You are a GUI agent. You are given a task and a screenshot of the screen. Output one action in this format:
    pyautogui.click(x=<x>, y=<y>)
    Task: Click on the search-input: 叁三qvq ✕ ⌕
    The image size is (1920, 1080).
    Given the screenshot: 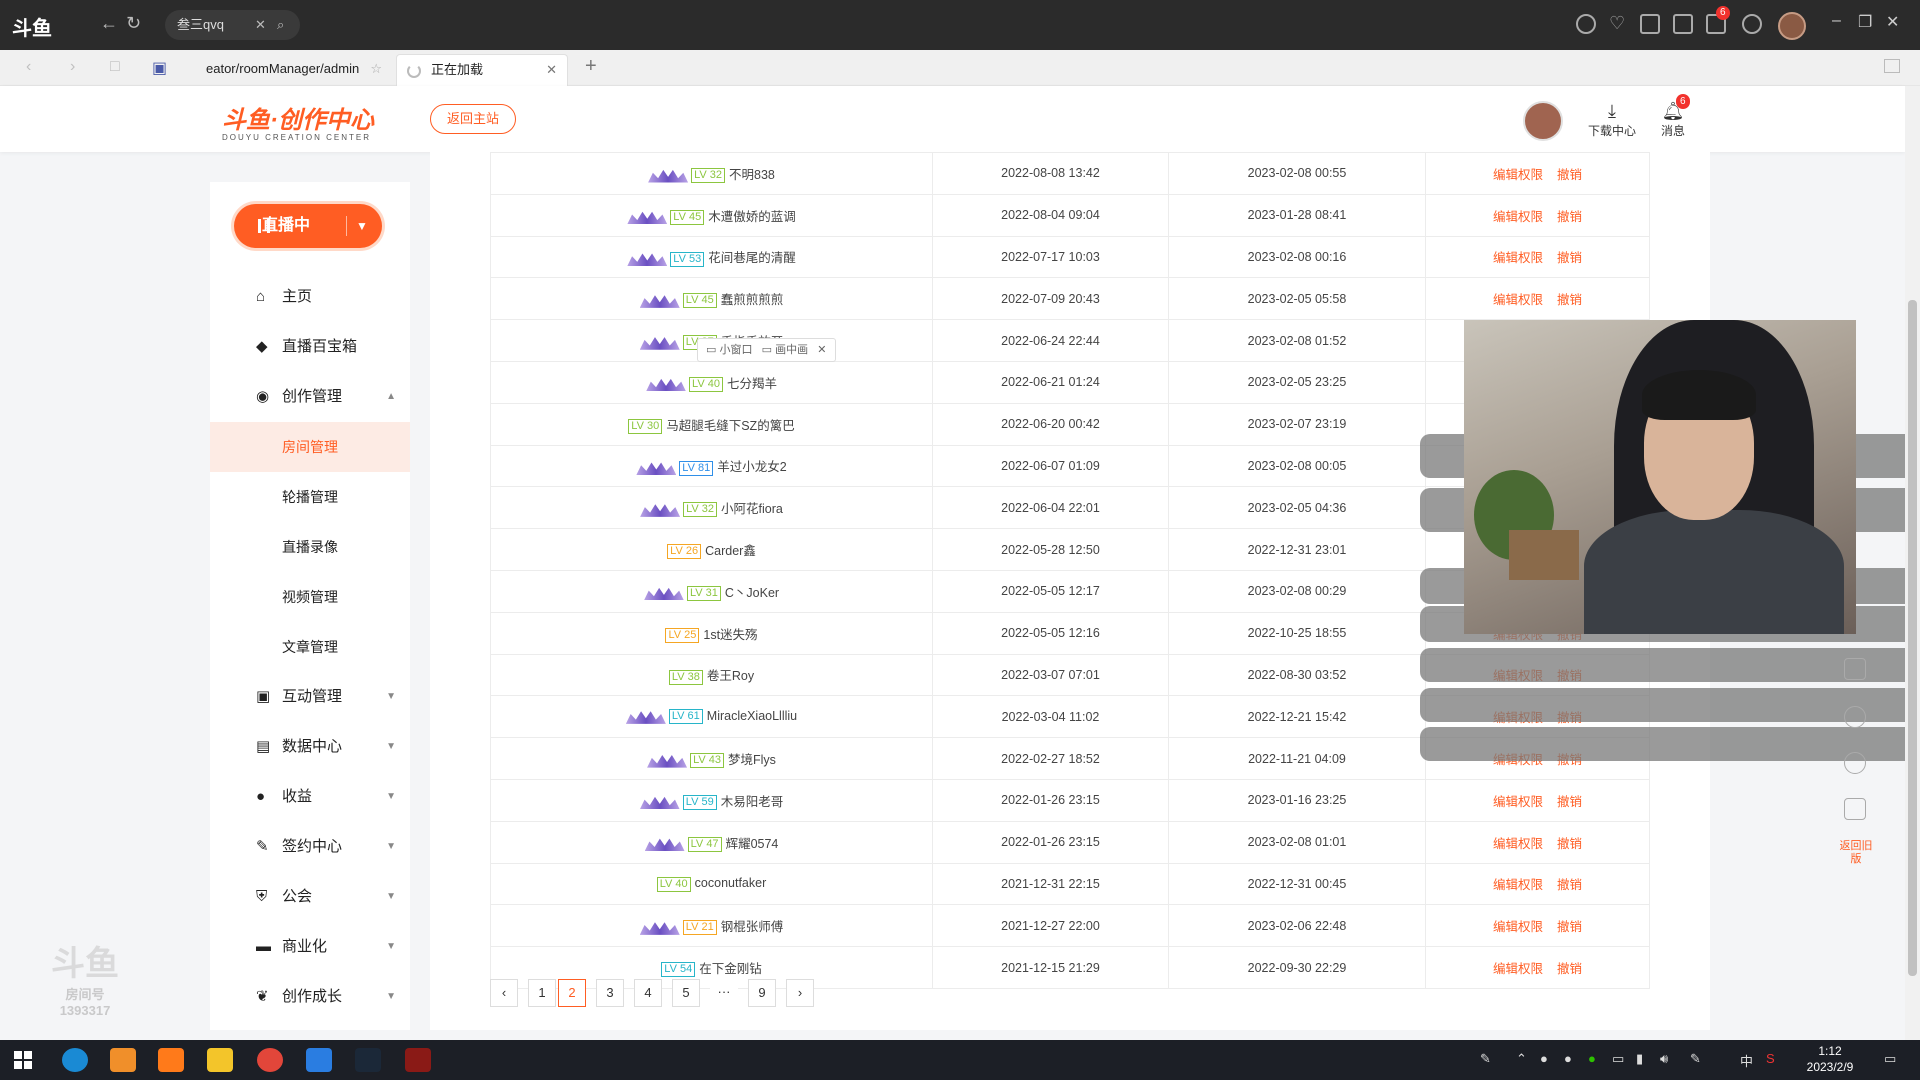 What is the action you would take?
    pyautogui.click(x=232, y=25)
    